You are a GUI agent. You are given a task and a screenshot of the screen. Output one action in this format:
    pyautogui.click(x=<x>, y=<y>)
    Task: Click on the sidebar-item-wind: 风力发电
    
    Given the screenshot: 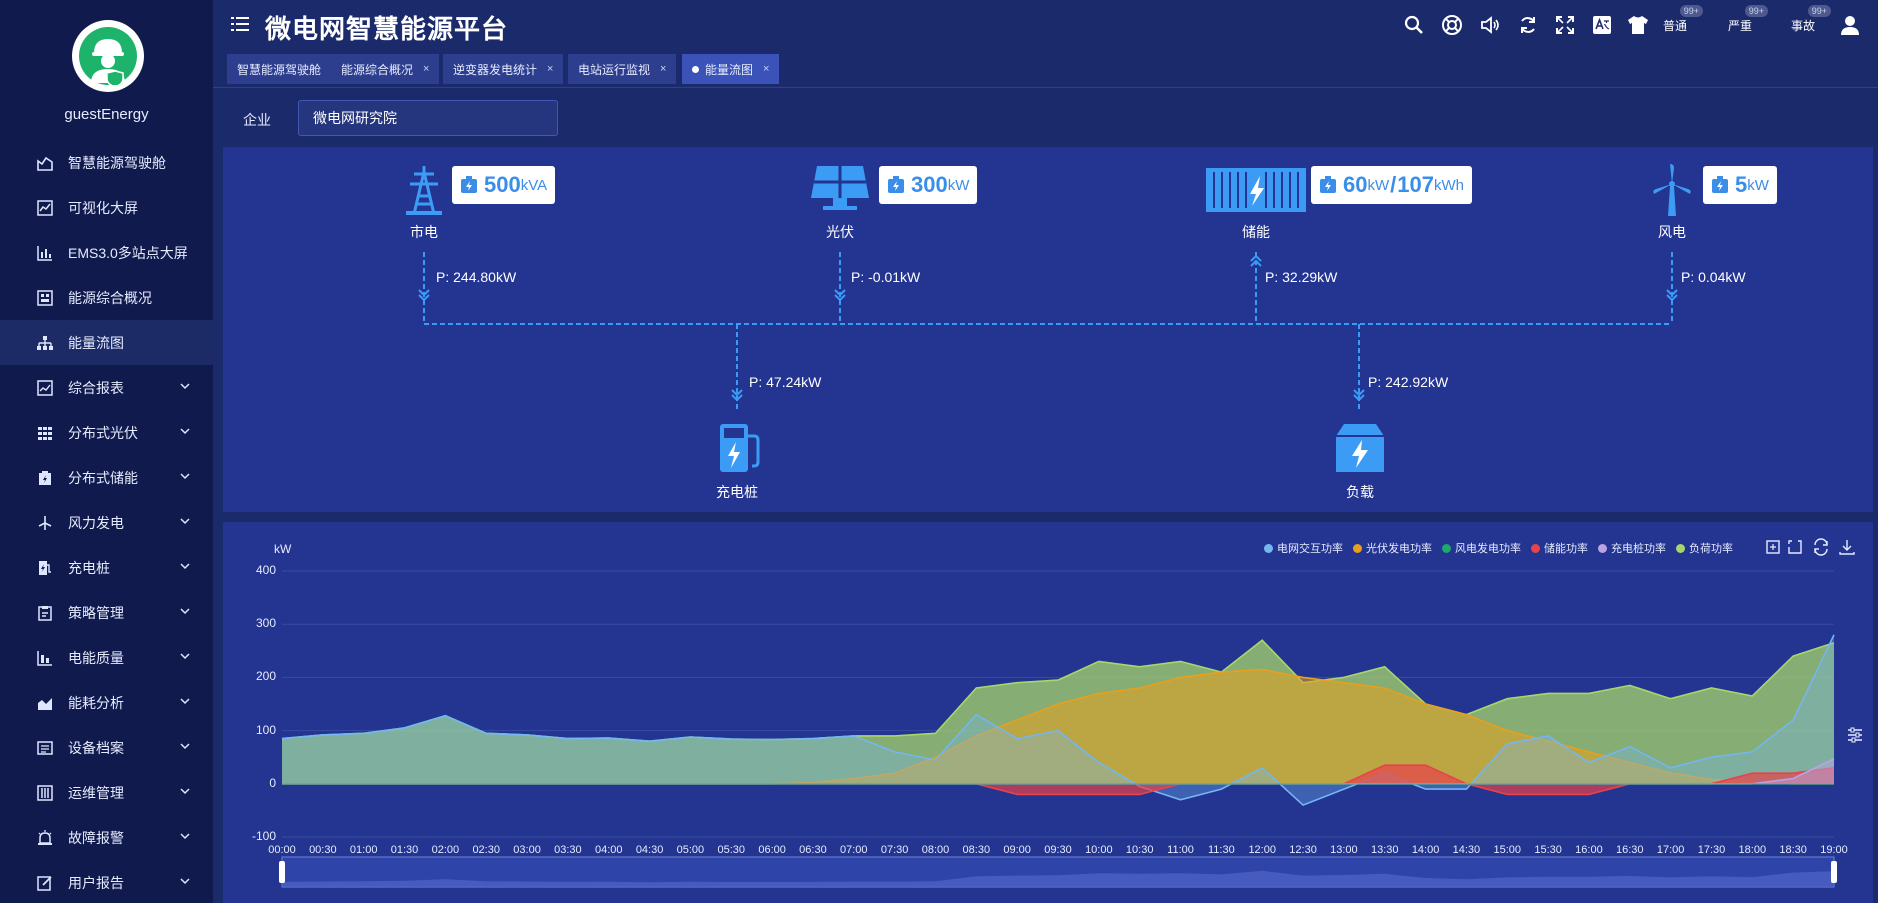 What is the action you would take?
    pyautogui.click(x=106, y=522)
    